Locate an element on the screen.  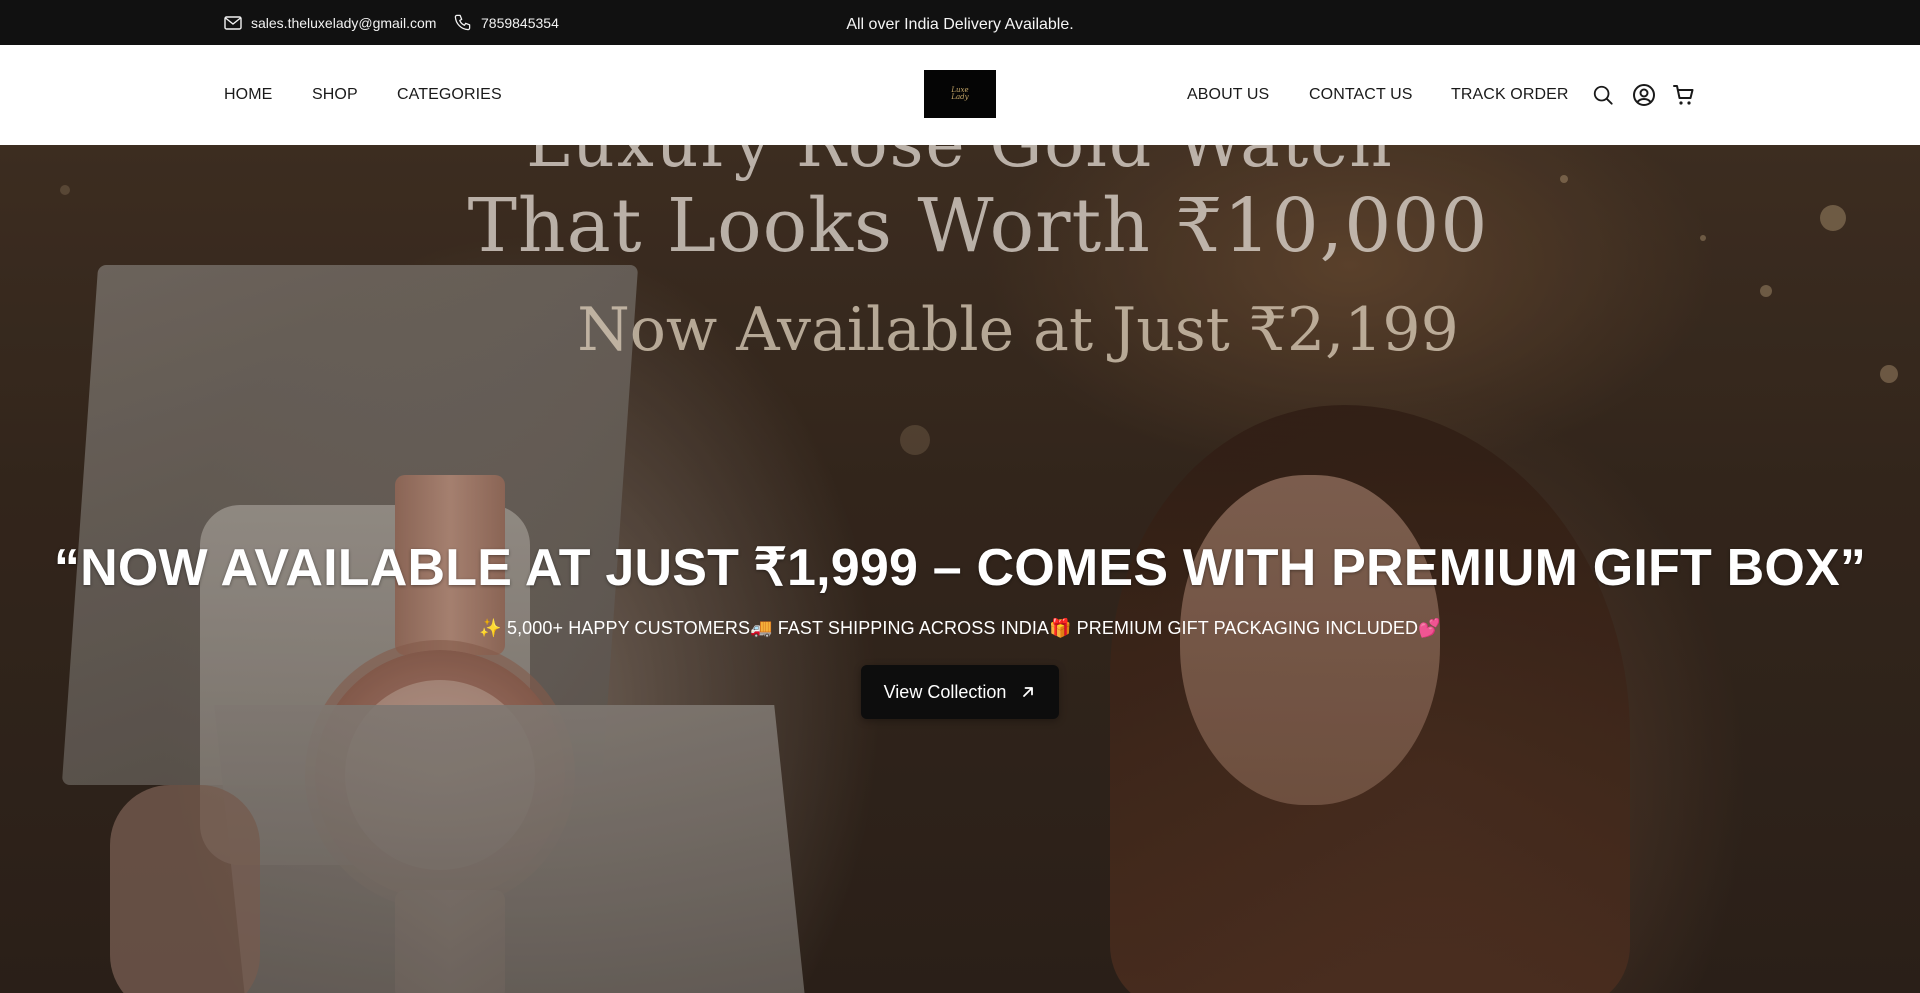
phone-icon is located at coordinates (462, 22).